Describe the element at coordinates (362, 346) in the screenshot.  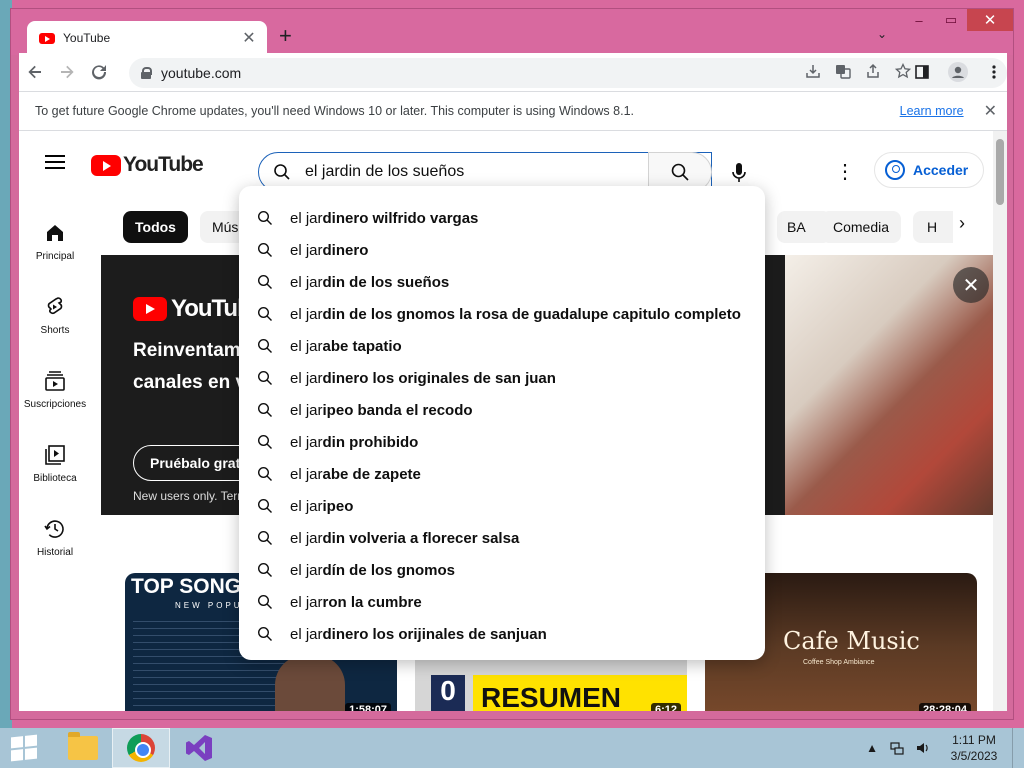
I see `suggestion-completion: abe tapatio` at that location.